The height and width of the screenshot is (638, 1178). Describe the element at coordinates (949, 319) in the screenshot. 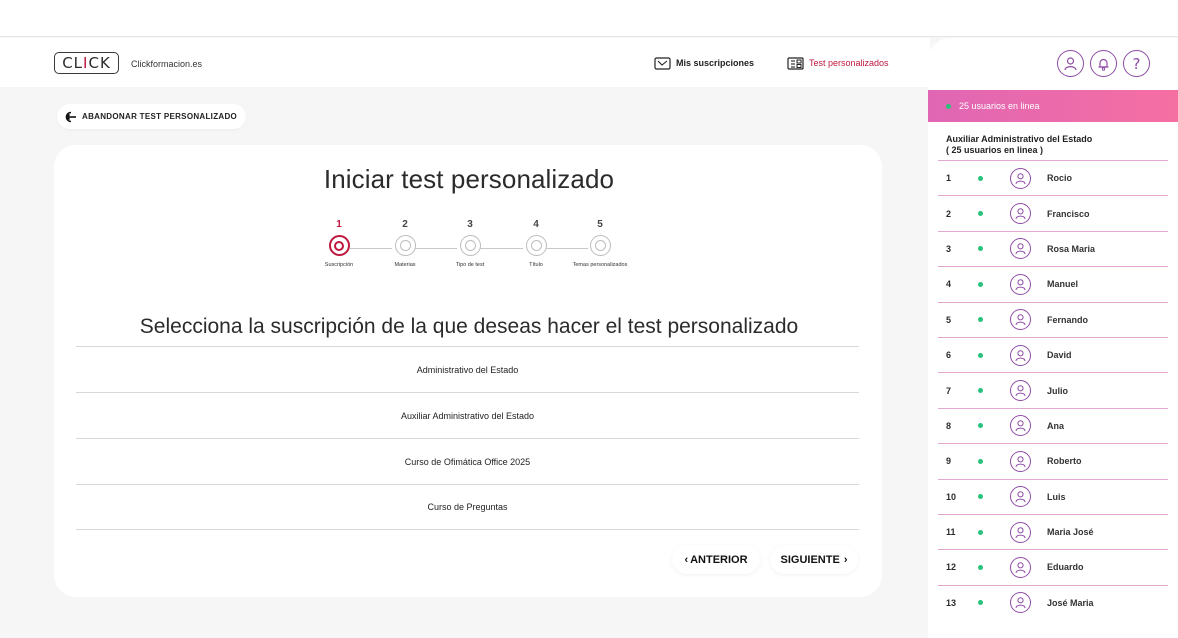

I see `user-rank: 5` at that location.